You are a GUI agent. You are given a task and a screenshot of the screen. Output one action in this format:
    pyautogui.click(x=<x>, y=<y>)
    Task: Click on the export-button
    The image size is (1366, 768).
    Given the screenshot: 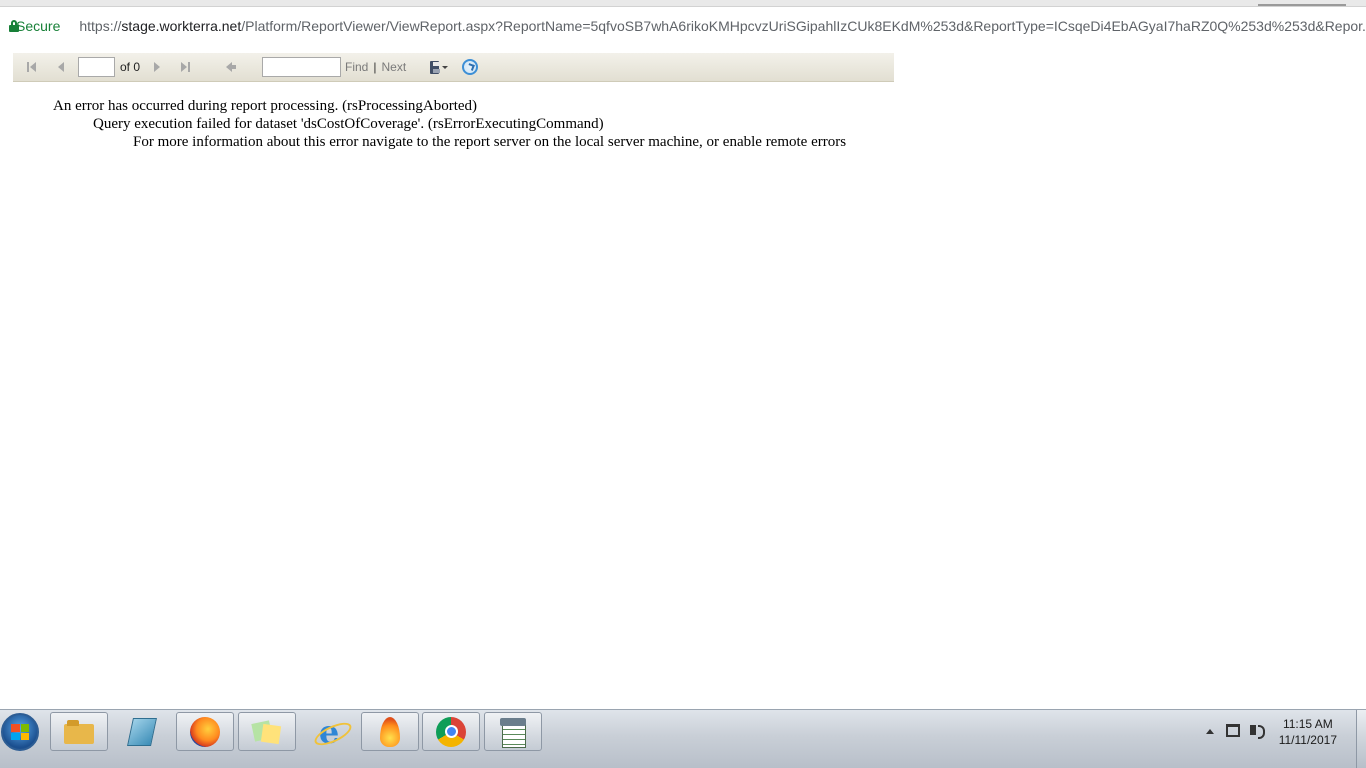 What is the action you would take?
    pyautogui.click(x=439, y=67)
    